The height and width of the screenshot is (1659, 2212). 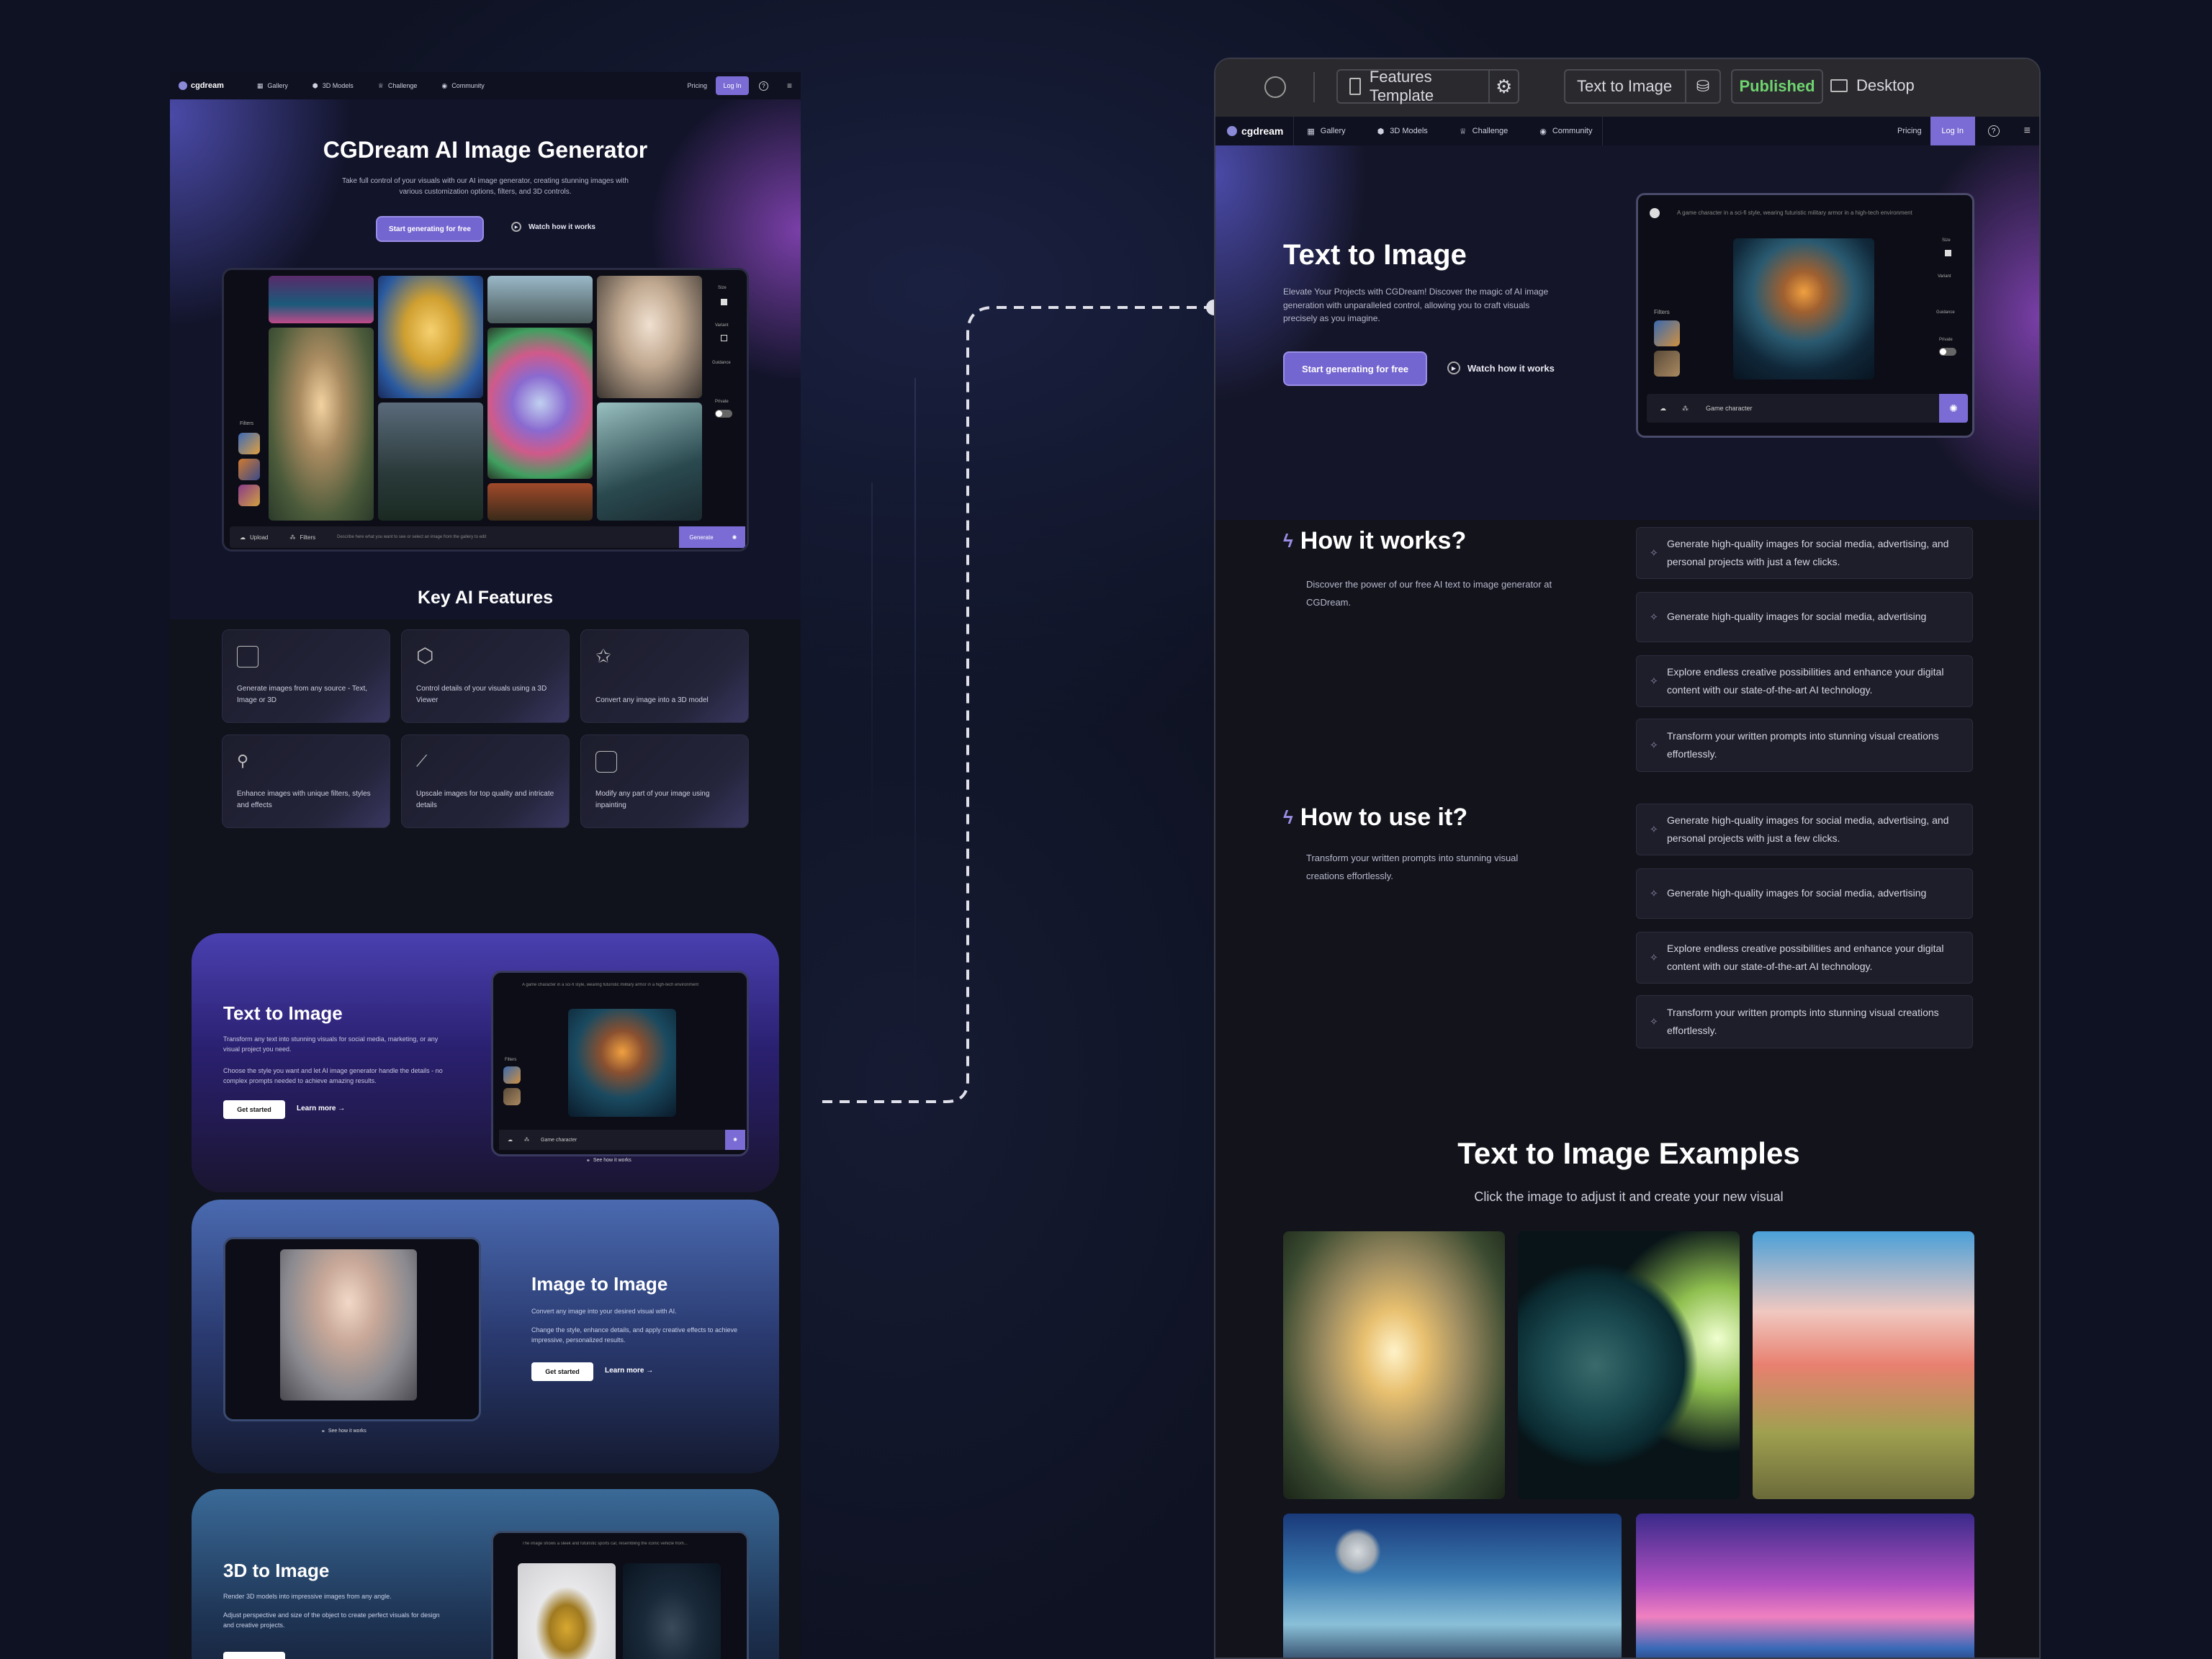 What do you see at coordinates (276, 1570) in the screenshot?
I see `section-title: 3D to Image` at bounding box center [276, 1570].